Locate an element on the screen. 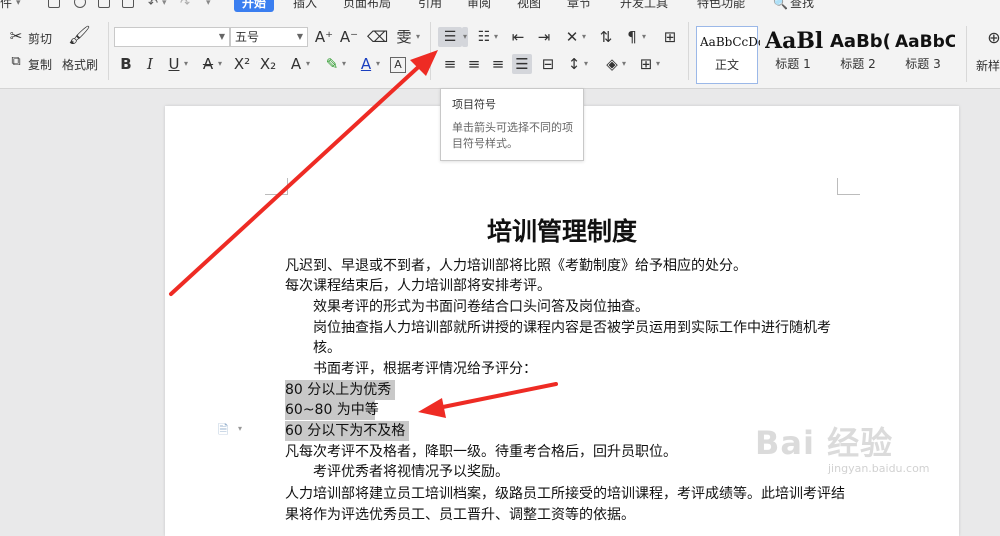 This screenshot has height=536, width=1000. clear-format-icon: ⌫ is located at coordinates (377, 37).